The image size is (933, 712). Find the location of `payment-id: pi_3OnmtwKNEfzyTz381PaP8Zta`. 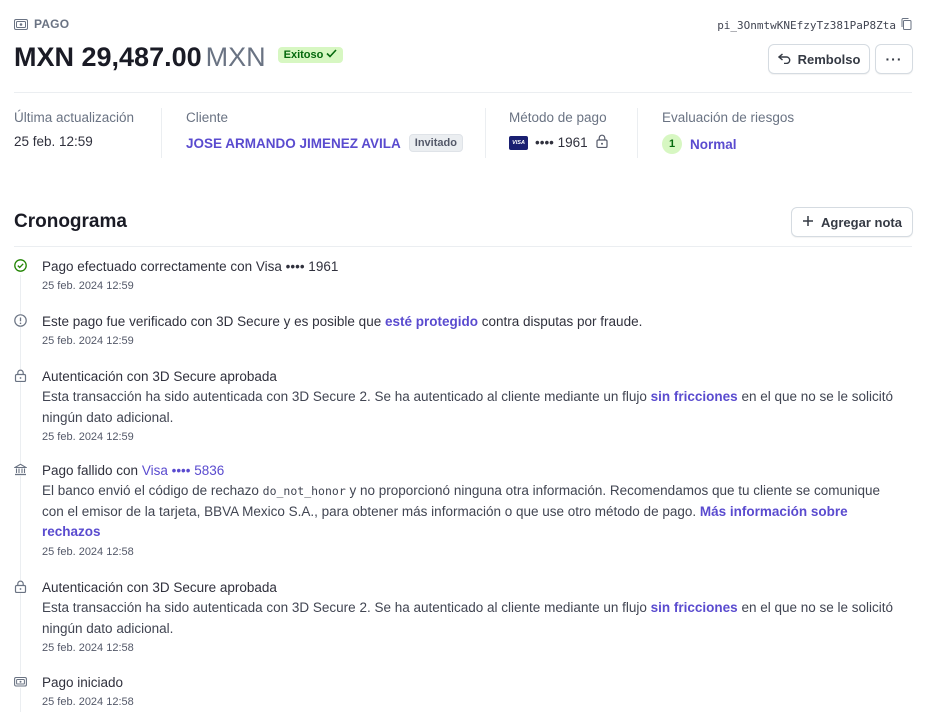

payment-id: pi_3OnmtwKNEfzyTz381PaP8Zta is located at coordinates (814, 25).